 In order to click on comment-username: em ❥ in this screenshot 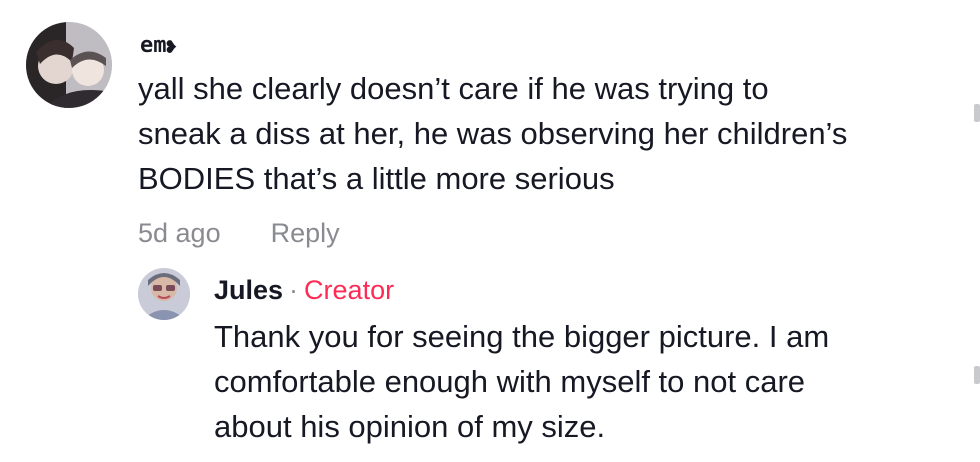, I will do `click(159, 46)`.